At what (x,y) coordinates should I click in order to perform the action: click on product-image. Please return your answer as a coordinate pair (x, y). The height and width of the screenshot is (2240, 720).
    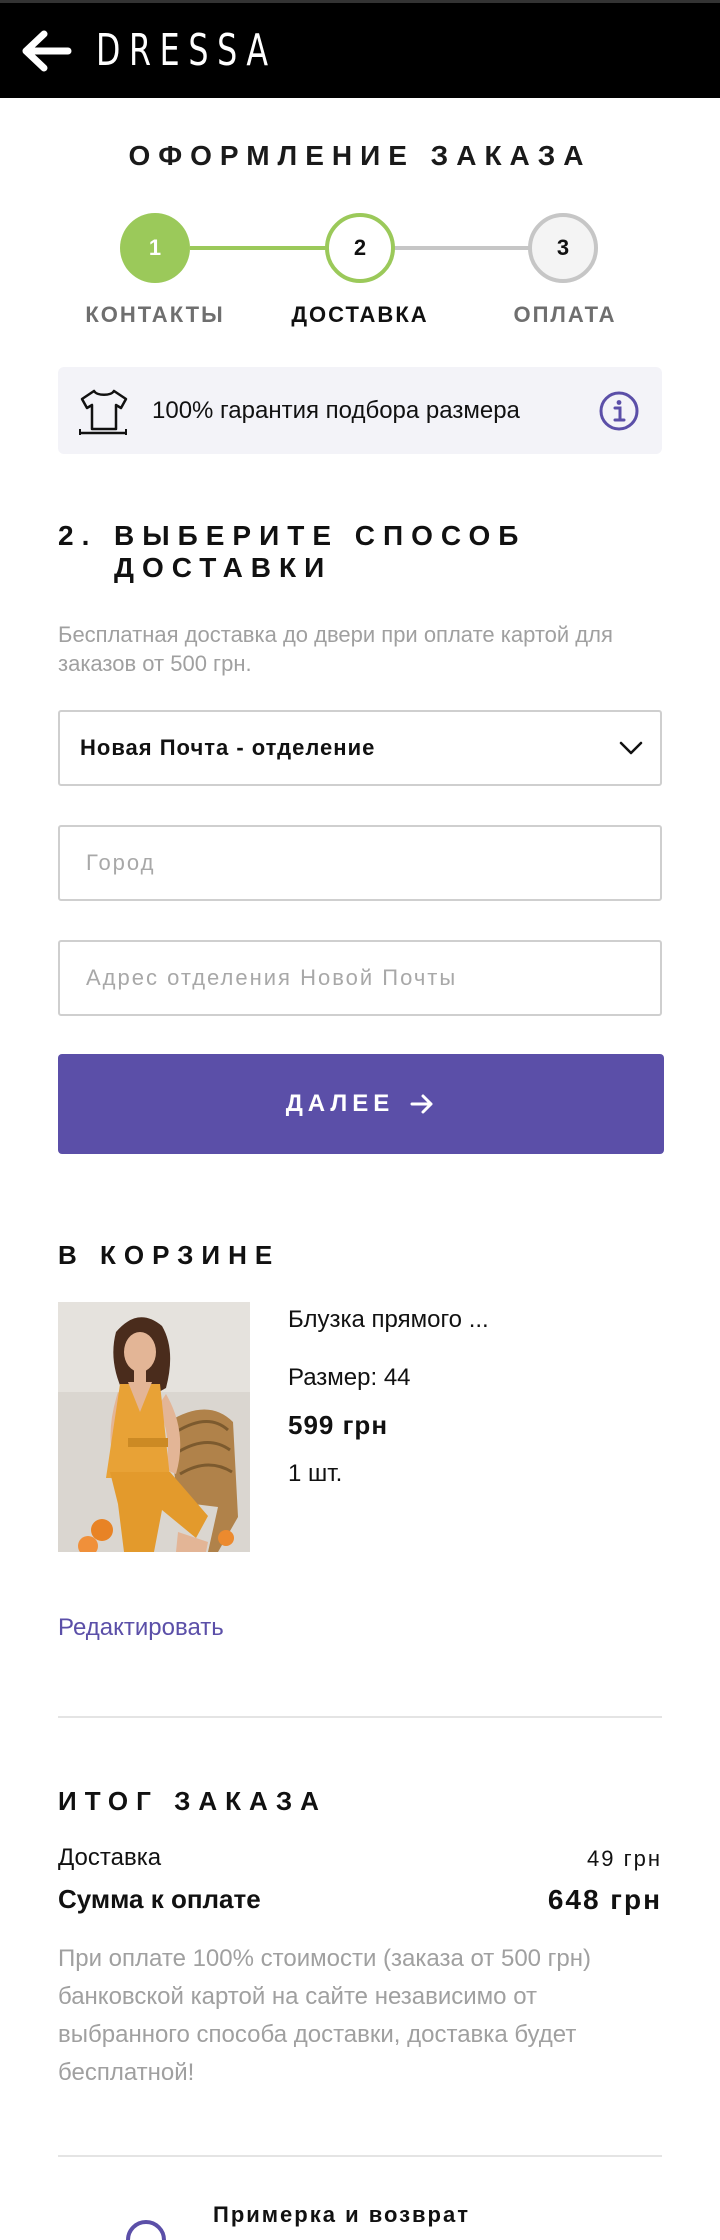
    Looking at the image, I should click on (154, 1427).